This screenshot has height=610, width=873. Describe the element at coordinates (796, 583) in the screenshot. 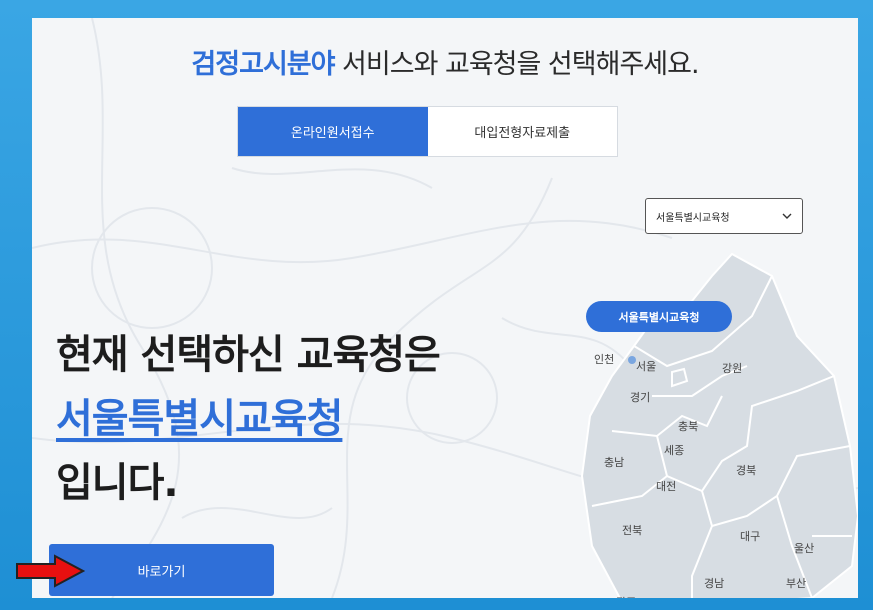

I see `map-label-busan: 부산` at that location.